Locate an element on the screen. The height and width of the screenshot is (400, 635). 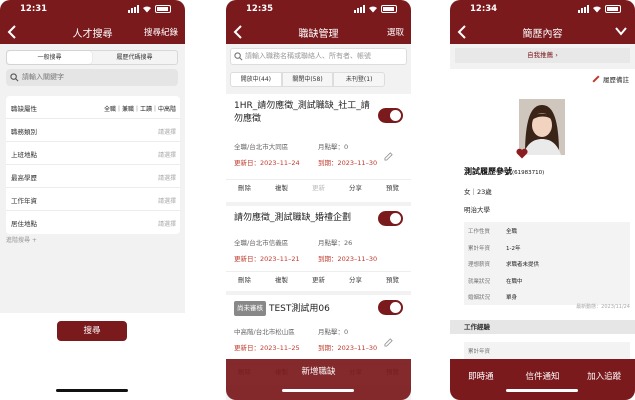
tab-general-search: 一般搜尋 is located at coordinates (49, 57).